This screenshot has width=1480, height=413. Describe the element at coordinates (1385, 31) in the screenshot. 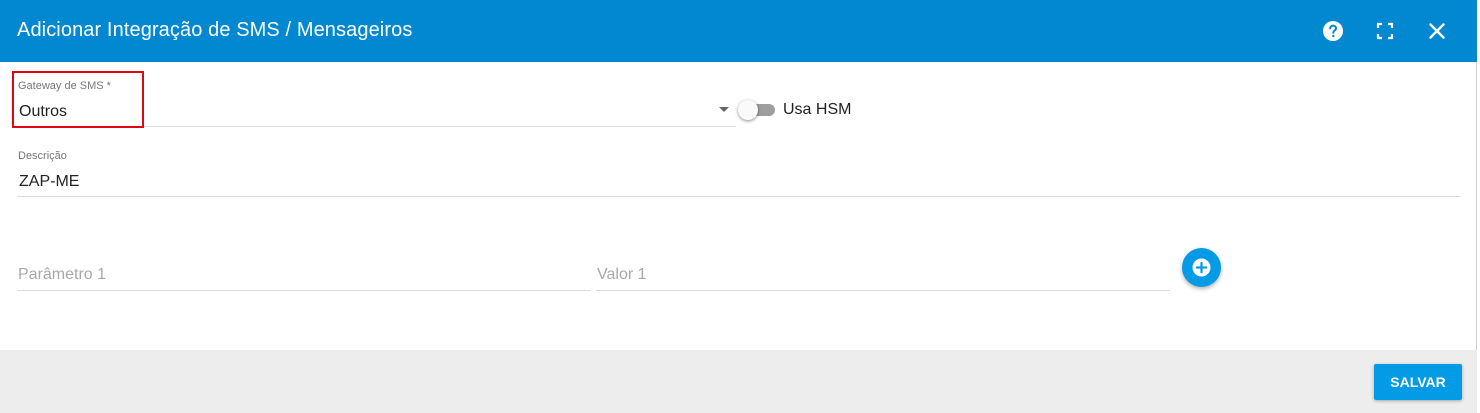

I see `fullscreen-icon` at that location.